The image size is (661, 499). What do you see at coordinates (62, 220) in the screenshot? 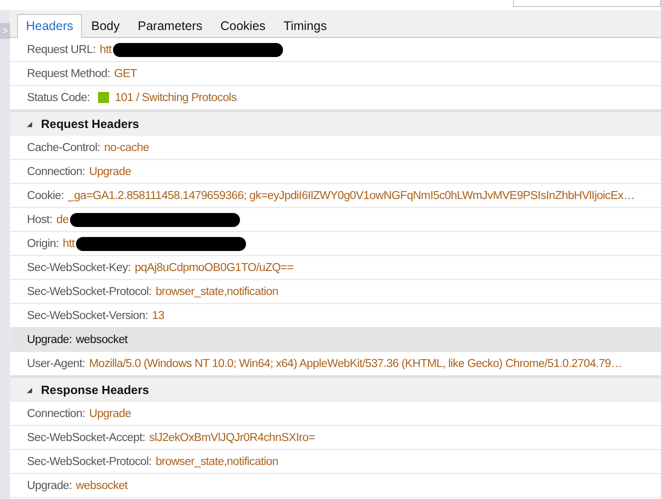
I see `header-value: de` at bounding box center [62, 220].